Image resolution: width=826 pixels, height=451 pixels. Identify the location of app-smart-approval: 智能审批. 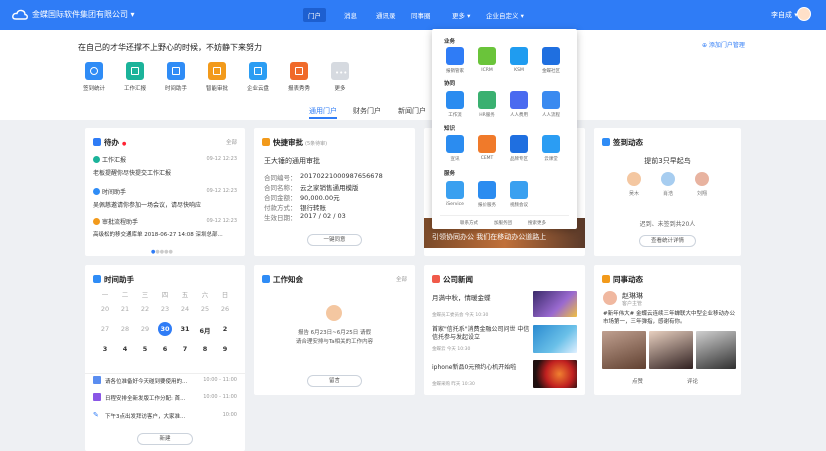
(217, 77).